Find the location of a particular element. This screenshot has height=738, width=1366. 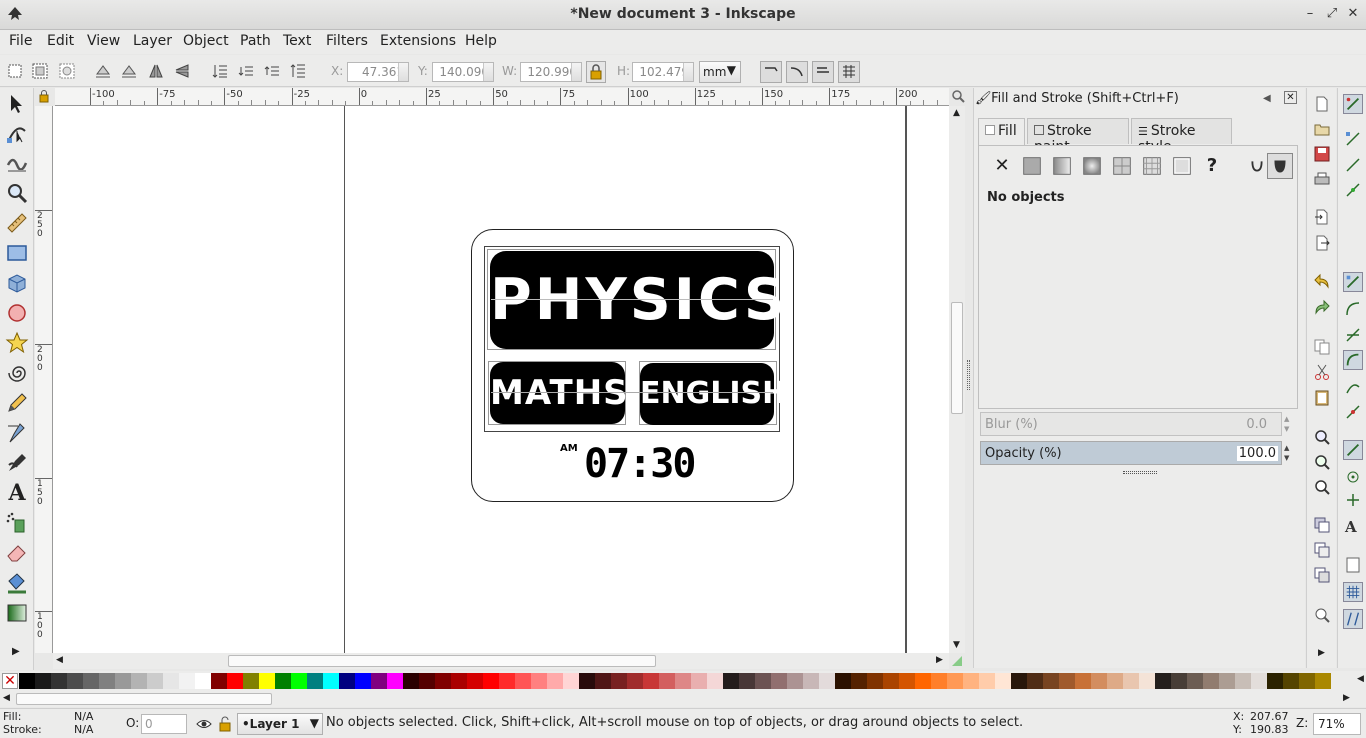

toolbox-more-icon: ▶ is located at coordinates (16, 651).